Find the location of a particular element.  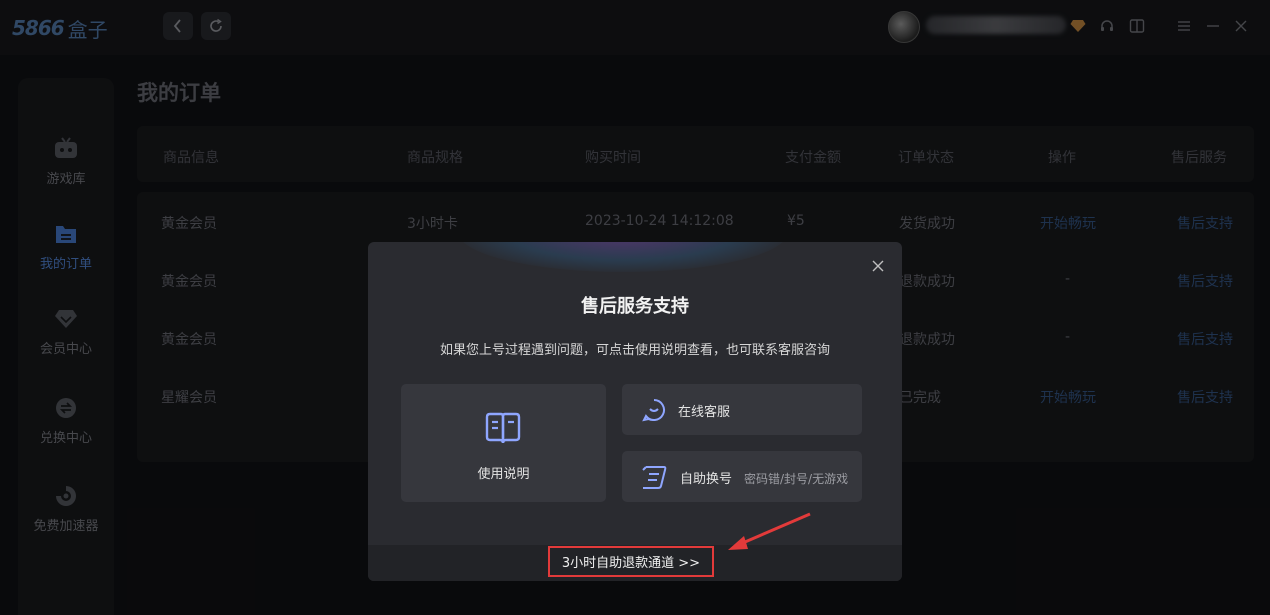

self-switch-card: 自助换号 密码错/封号/无游戏 is located at coordinates (742, 476).